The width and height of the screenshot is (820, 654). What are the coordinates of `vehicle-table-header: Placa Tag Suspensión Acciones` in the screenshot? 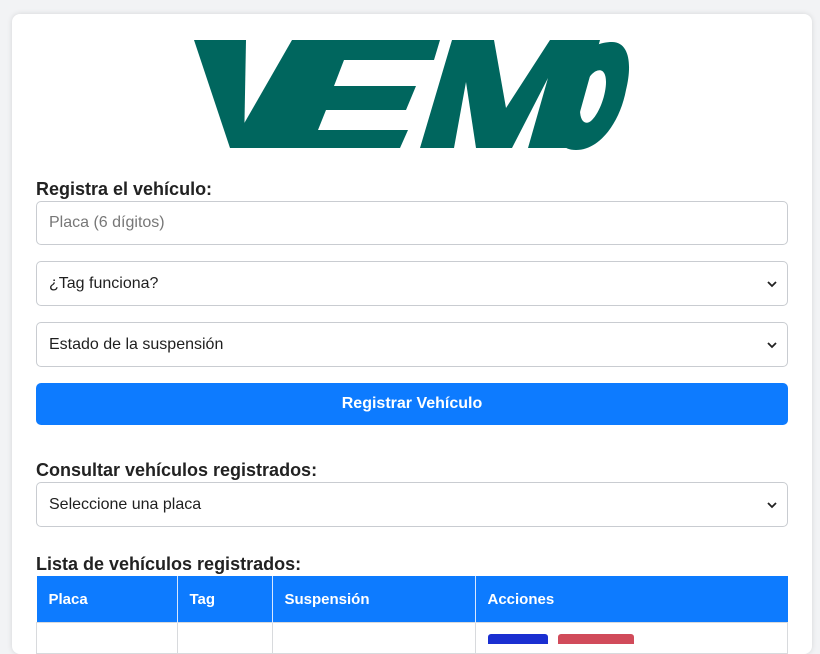 It's located at (412, 599).